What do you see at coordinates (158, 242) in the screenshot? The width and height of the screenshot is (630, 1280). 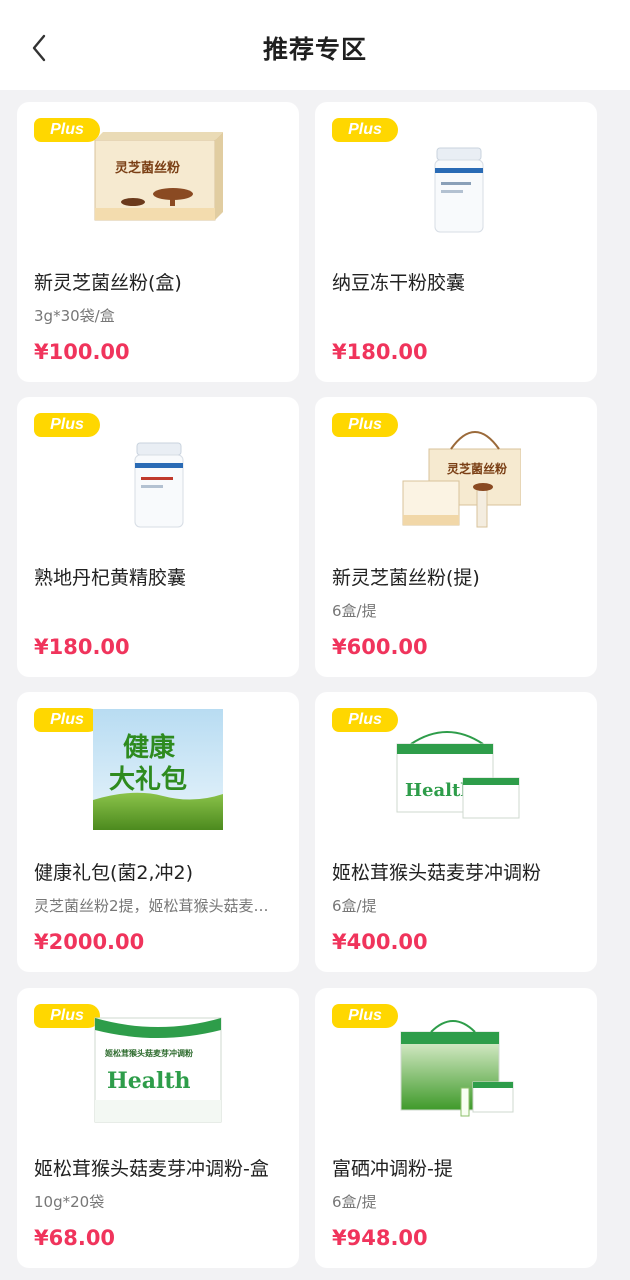 I see `product-card: Plus 灵芝菌丝粉 新灵芝菌丝粉(盒) 3g*30袋/盒 ¥100.00` at bounding box center [158, 242].